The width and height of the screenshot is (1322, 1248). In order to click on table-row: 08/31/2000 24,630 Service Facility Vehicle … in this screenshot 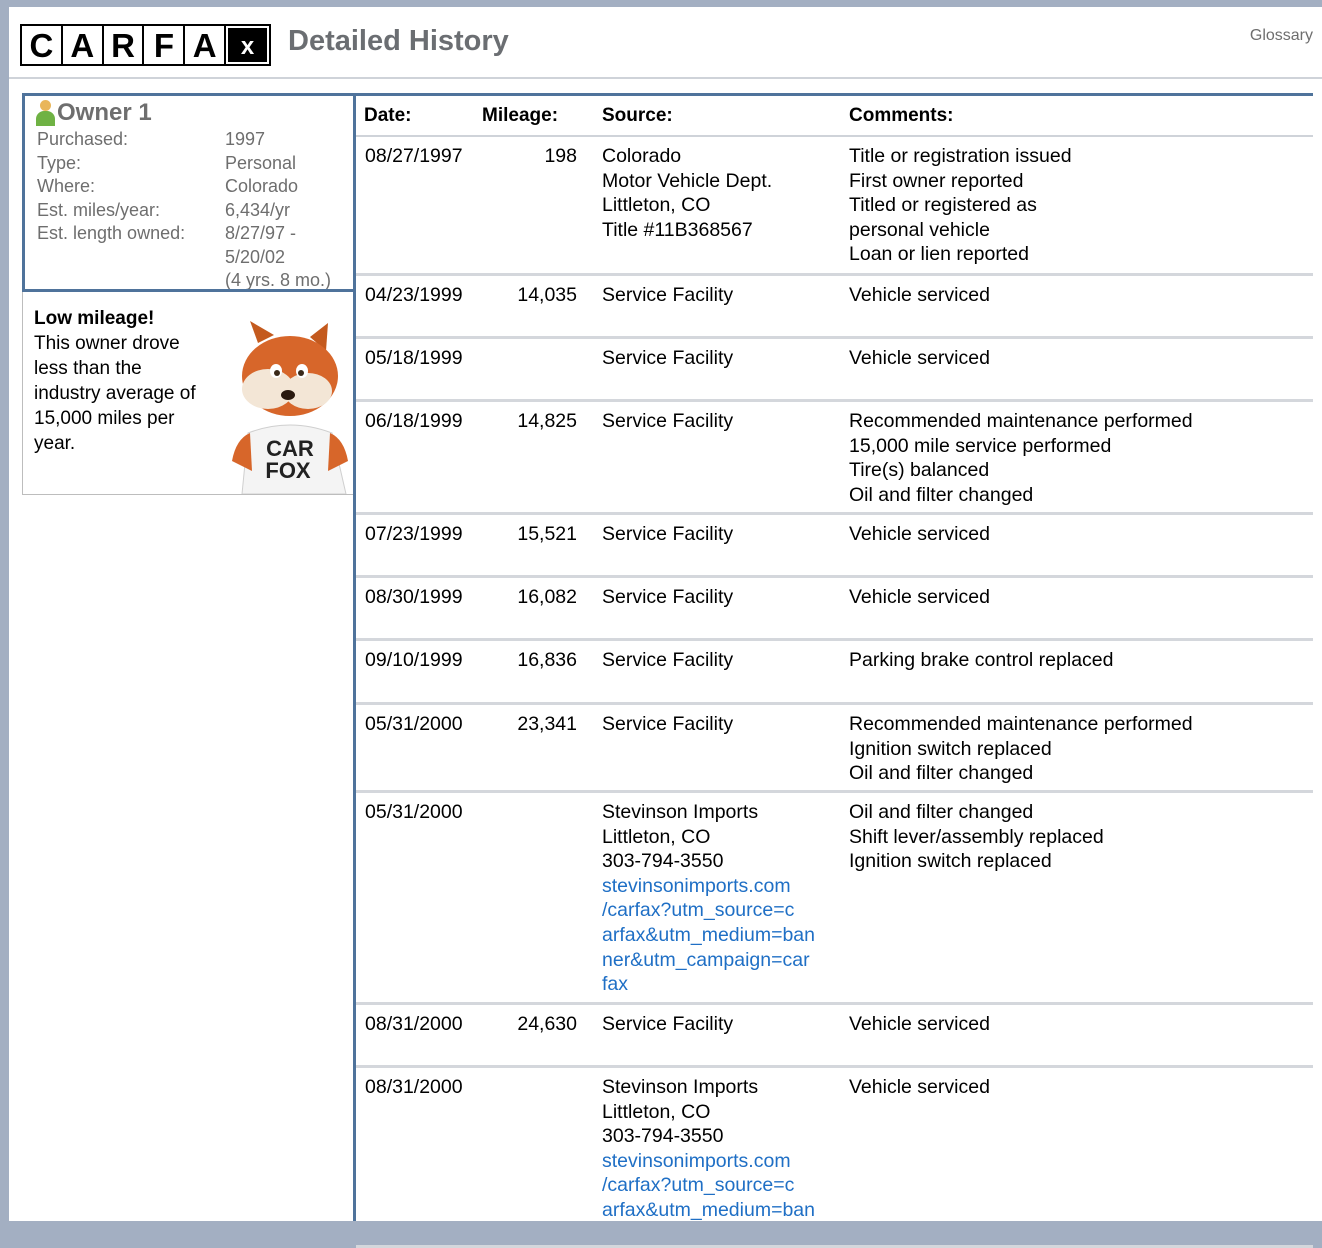, I will do `click(834, 1036)`.